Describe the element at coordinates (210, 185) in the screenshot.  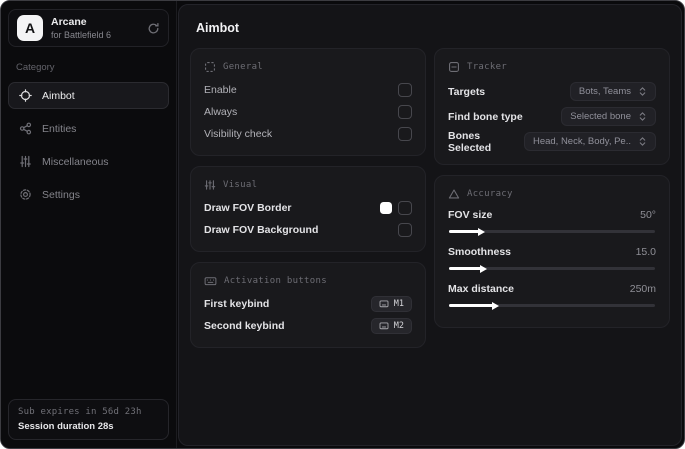
I see `visual-icon` at that location.